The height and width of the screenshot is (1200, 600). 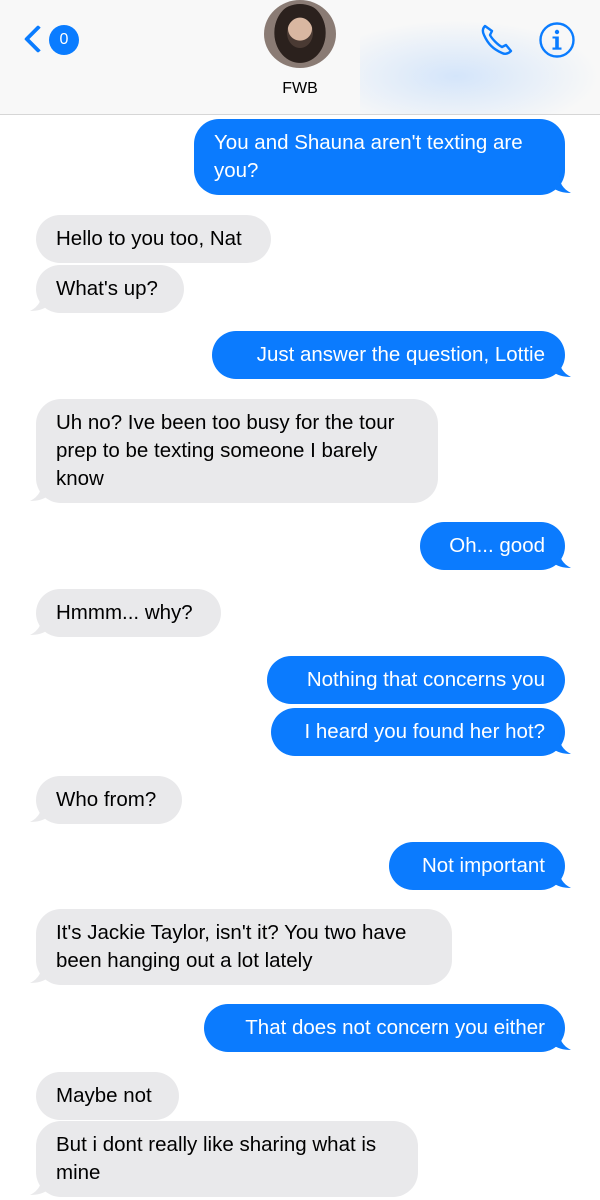 I want to click on outgoing-message: Not important, so click(x=477, y=866).